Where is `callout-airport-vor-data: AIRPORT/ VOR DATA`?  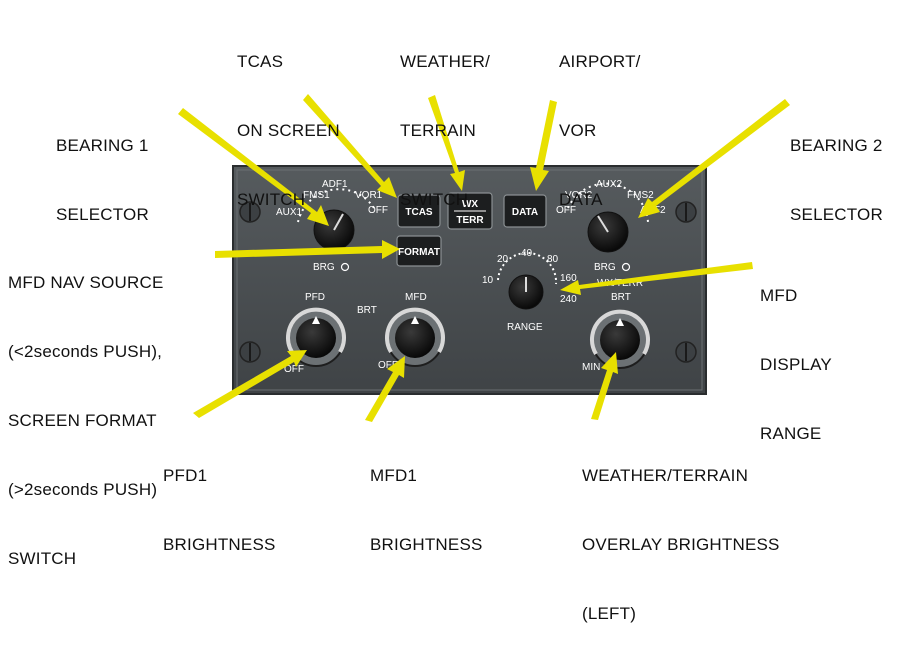 callout-airport-vor-data: AIRPORT/ VOR DATA is located at coordinates (600, 119).